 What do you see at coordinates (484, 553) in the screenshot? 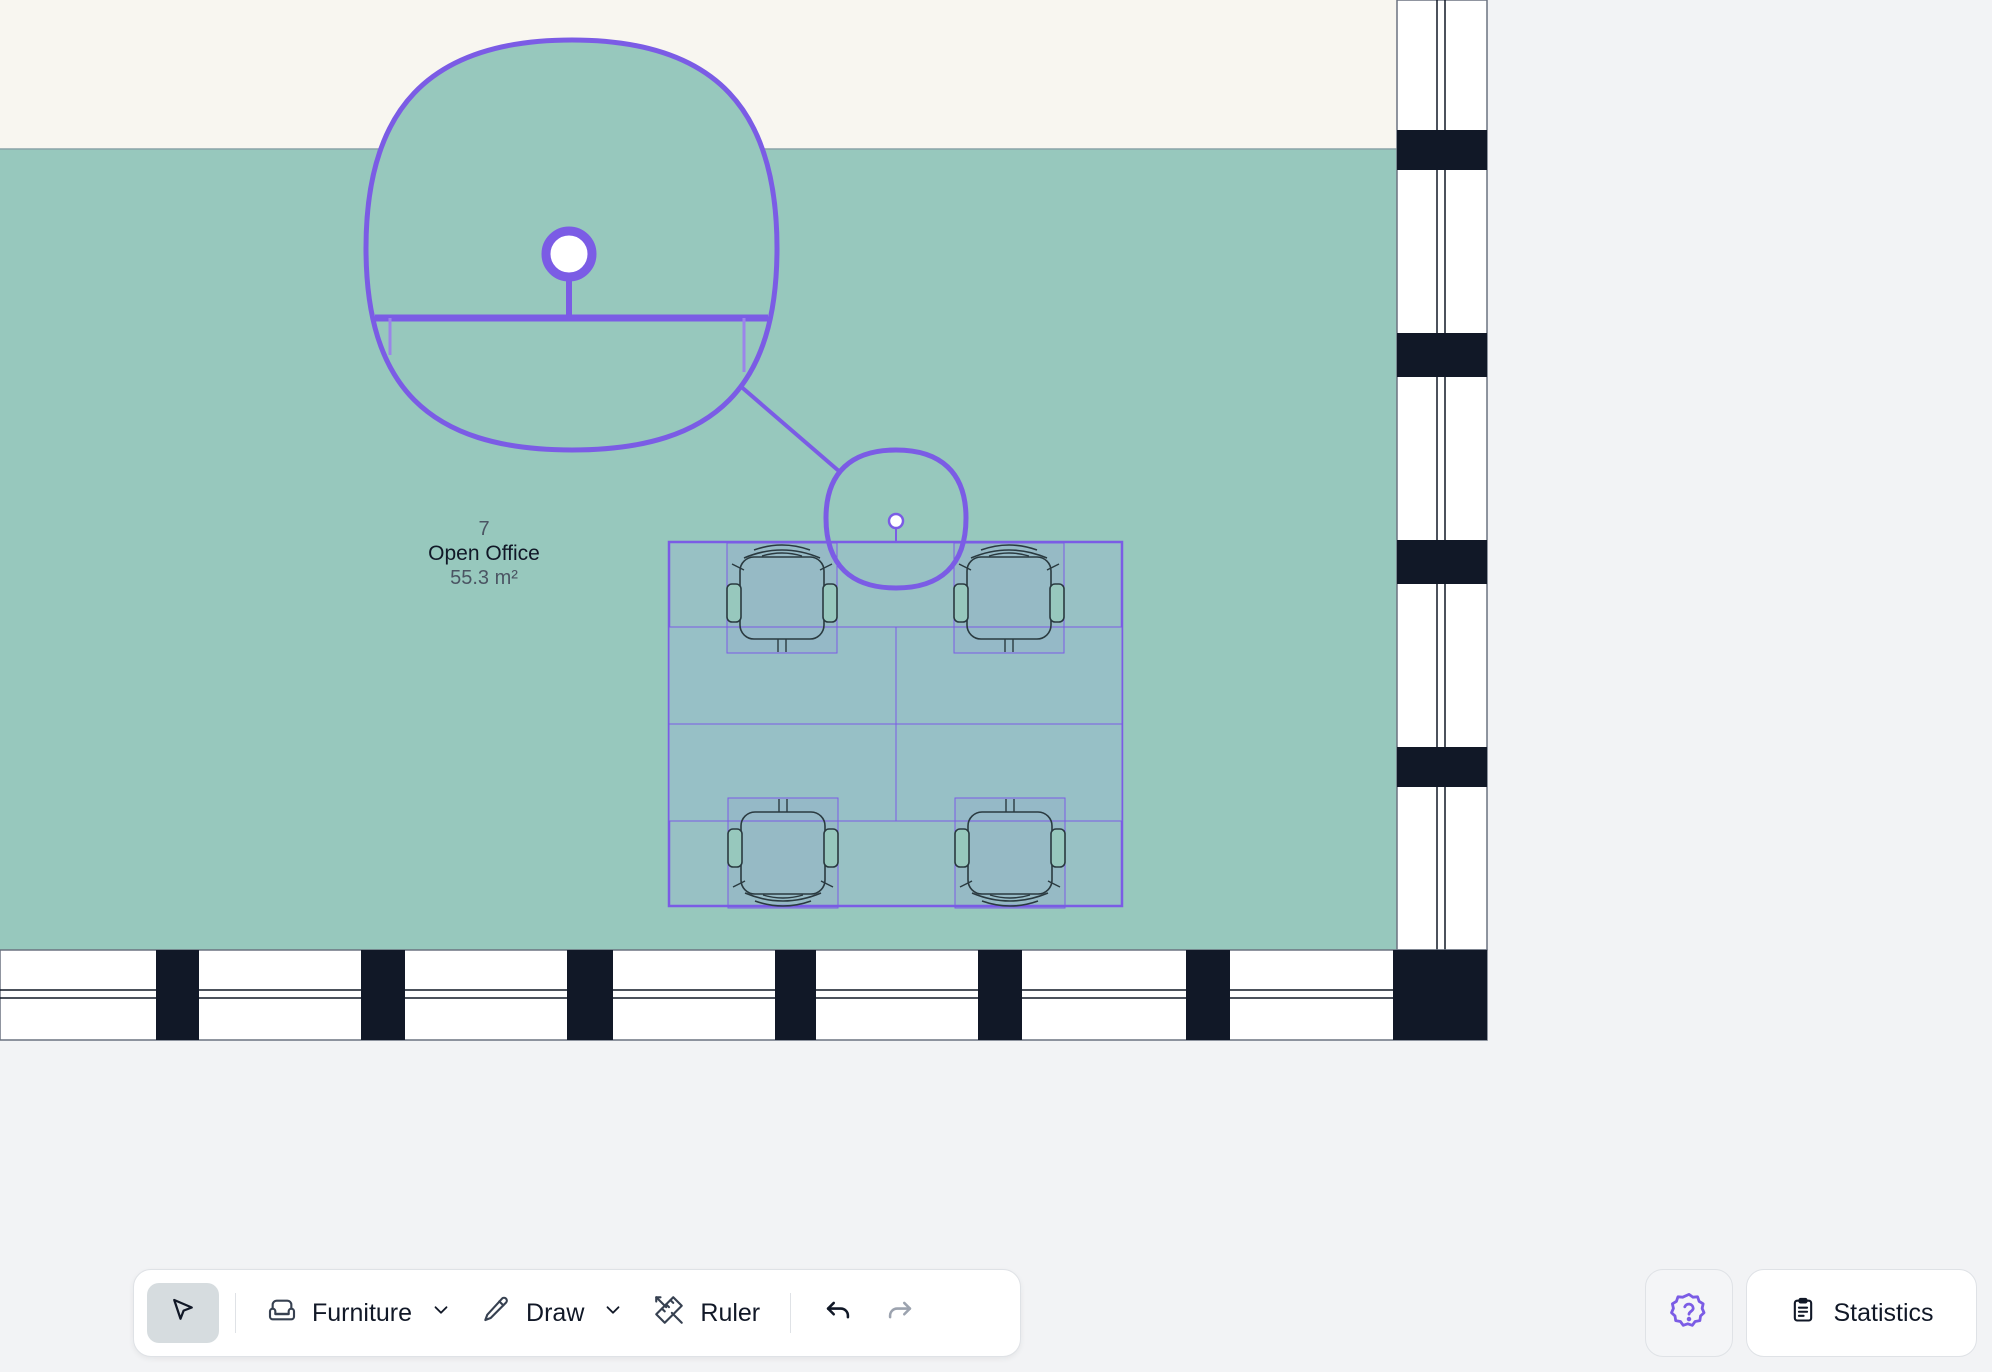
I see `room-name: Open Office` at bounding box center [484, 553].